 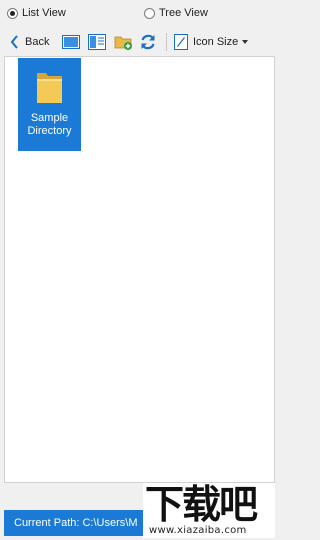 I want to click on refresh-button, so click(x=148, y=42).